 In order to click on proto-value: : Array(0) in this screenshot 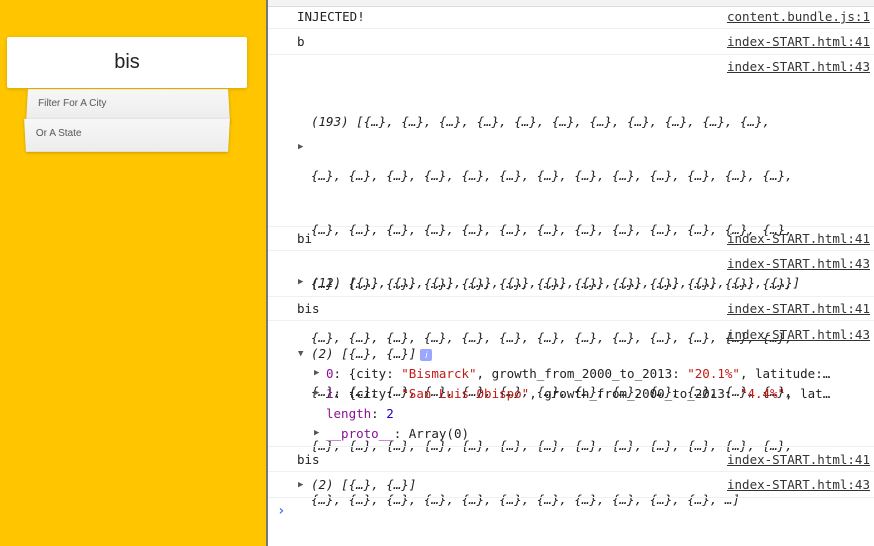, I will do `click(431, 433)`.